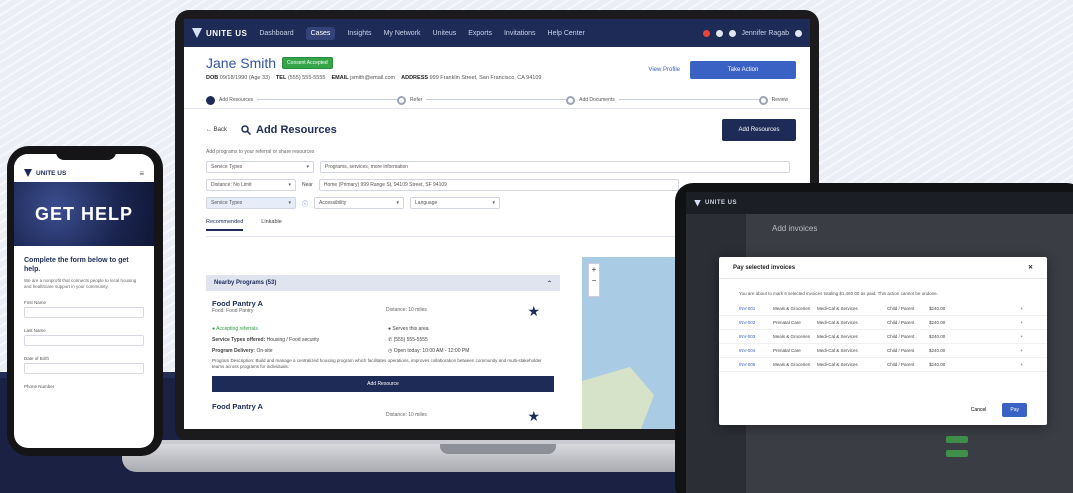 This screenshot has width=1073, height=493. I want to click on step-refer: Refer, so click(412, 100).